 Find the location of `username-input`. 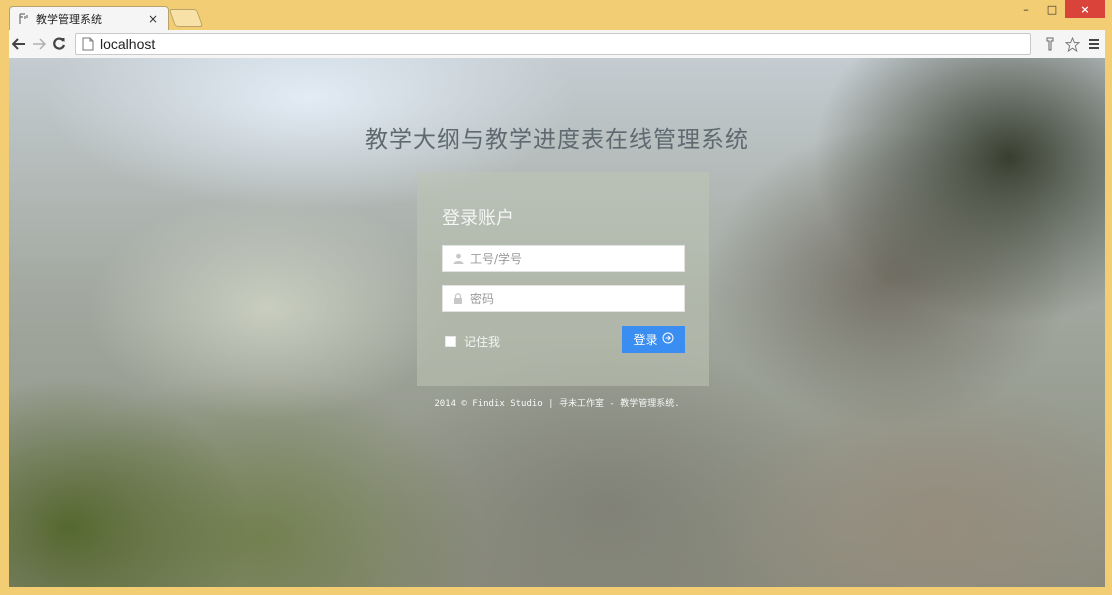

username-input is located at coordinates (577, 258).